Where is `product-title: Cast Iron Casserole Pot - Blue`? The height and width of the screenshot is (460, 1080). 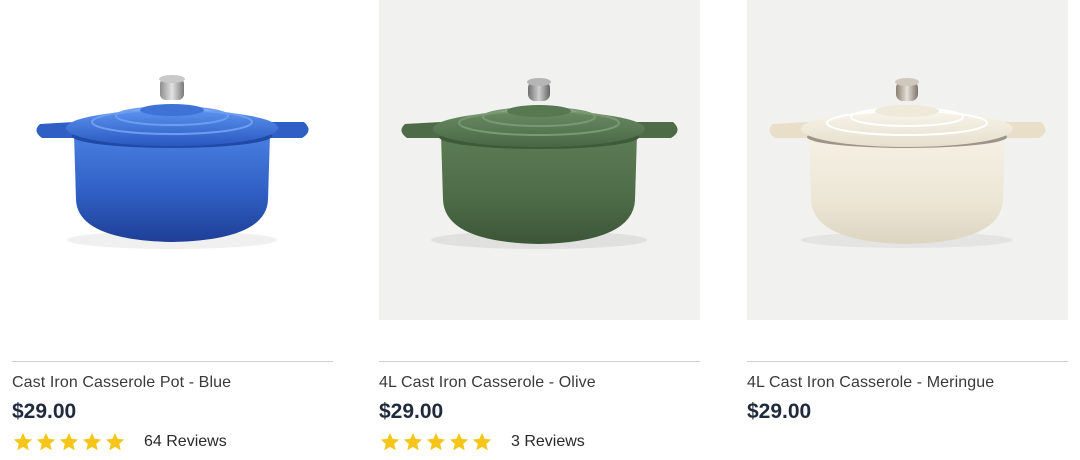
product-title: Cast Iron Casserole Pot - Blue is located at coordinates (121, 383).